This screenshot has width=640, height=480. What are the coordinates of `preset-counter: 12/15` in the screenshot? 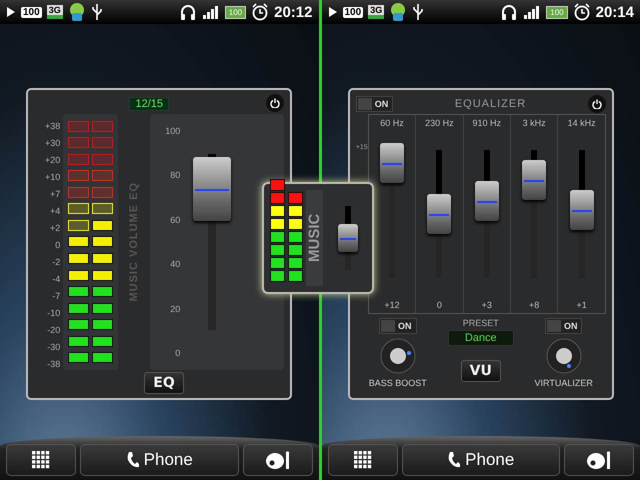 It's located at (149, 104).